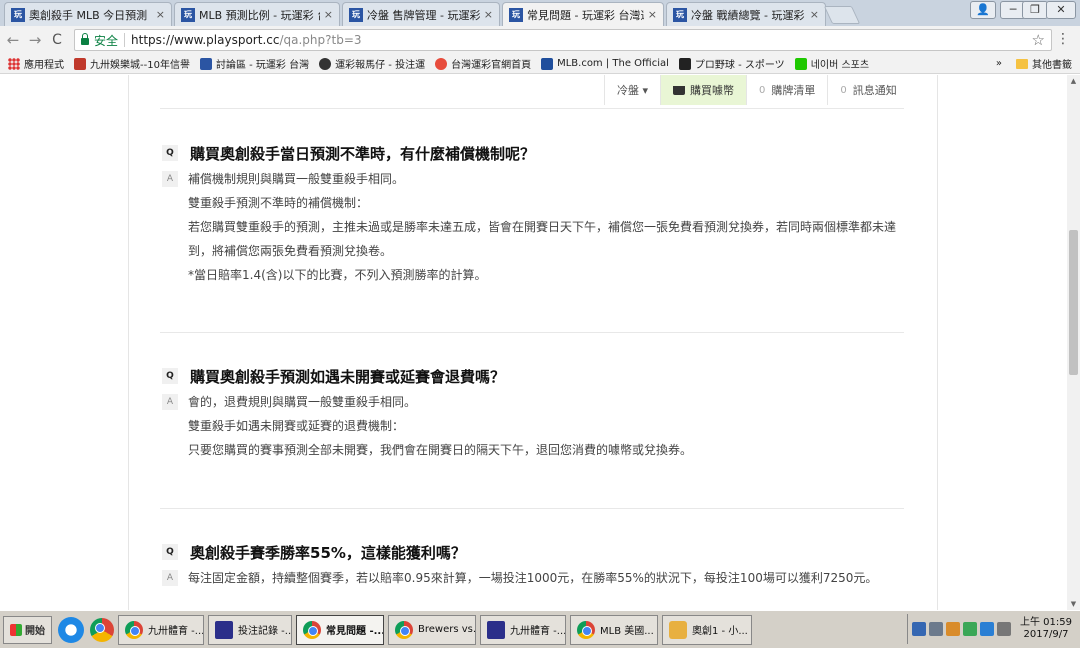 The image size is (1080, 648). Describe the element at coordinates (1073, 604) in the screenshot. I see `scroll-down-arrow-icon: ▼` at that location.